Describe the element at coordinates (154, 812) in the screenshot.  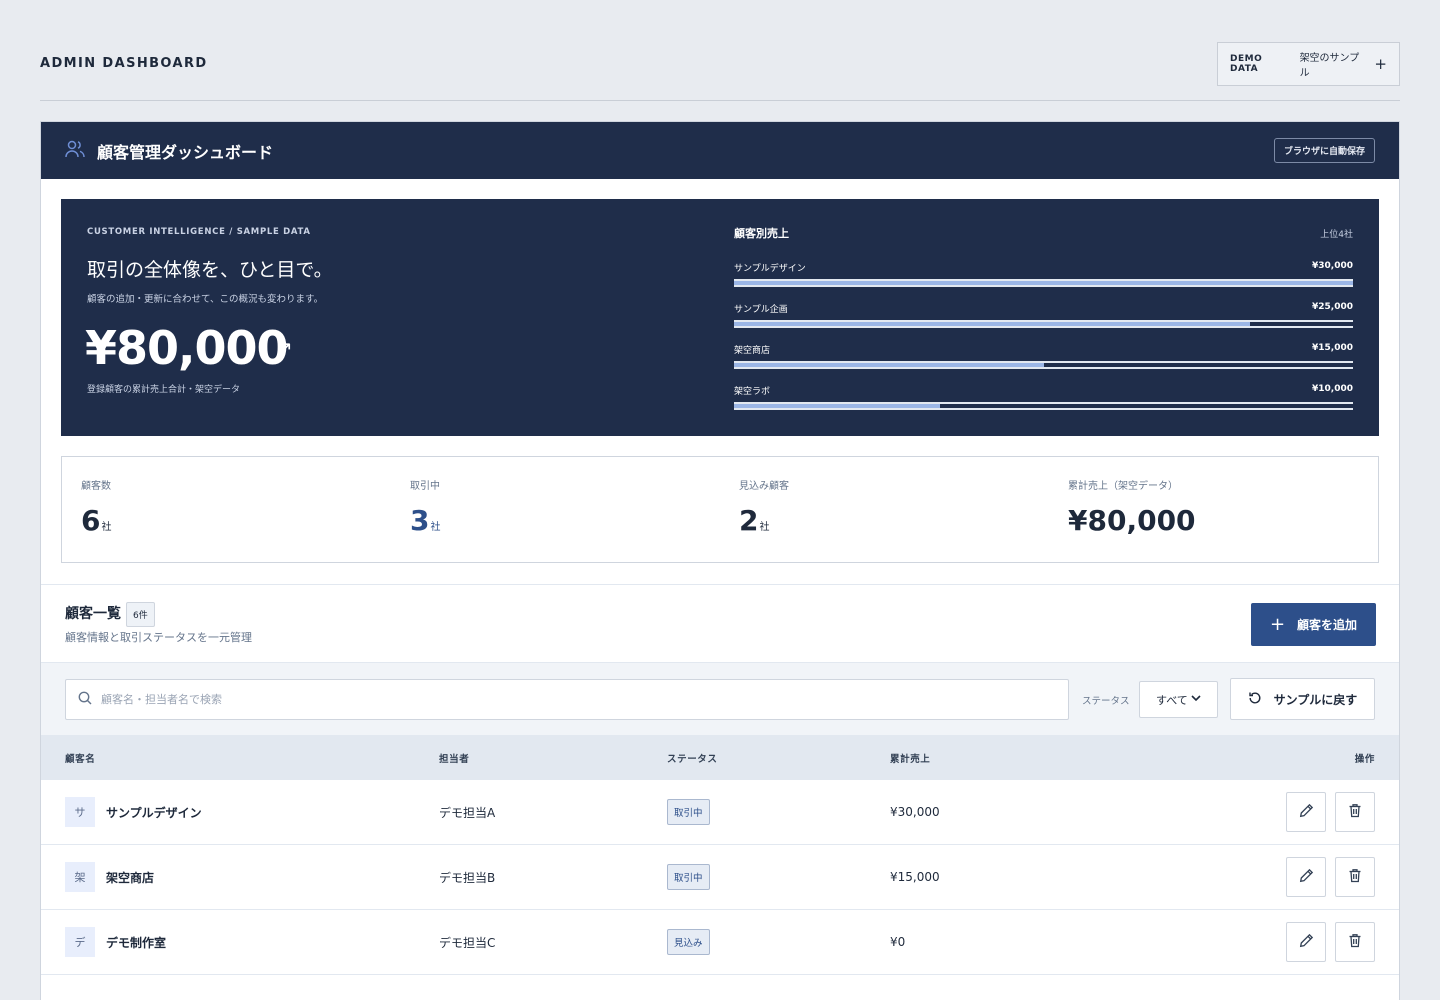
I see `customer-name: サンプルデザイン` at that location.